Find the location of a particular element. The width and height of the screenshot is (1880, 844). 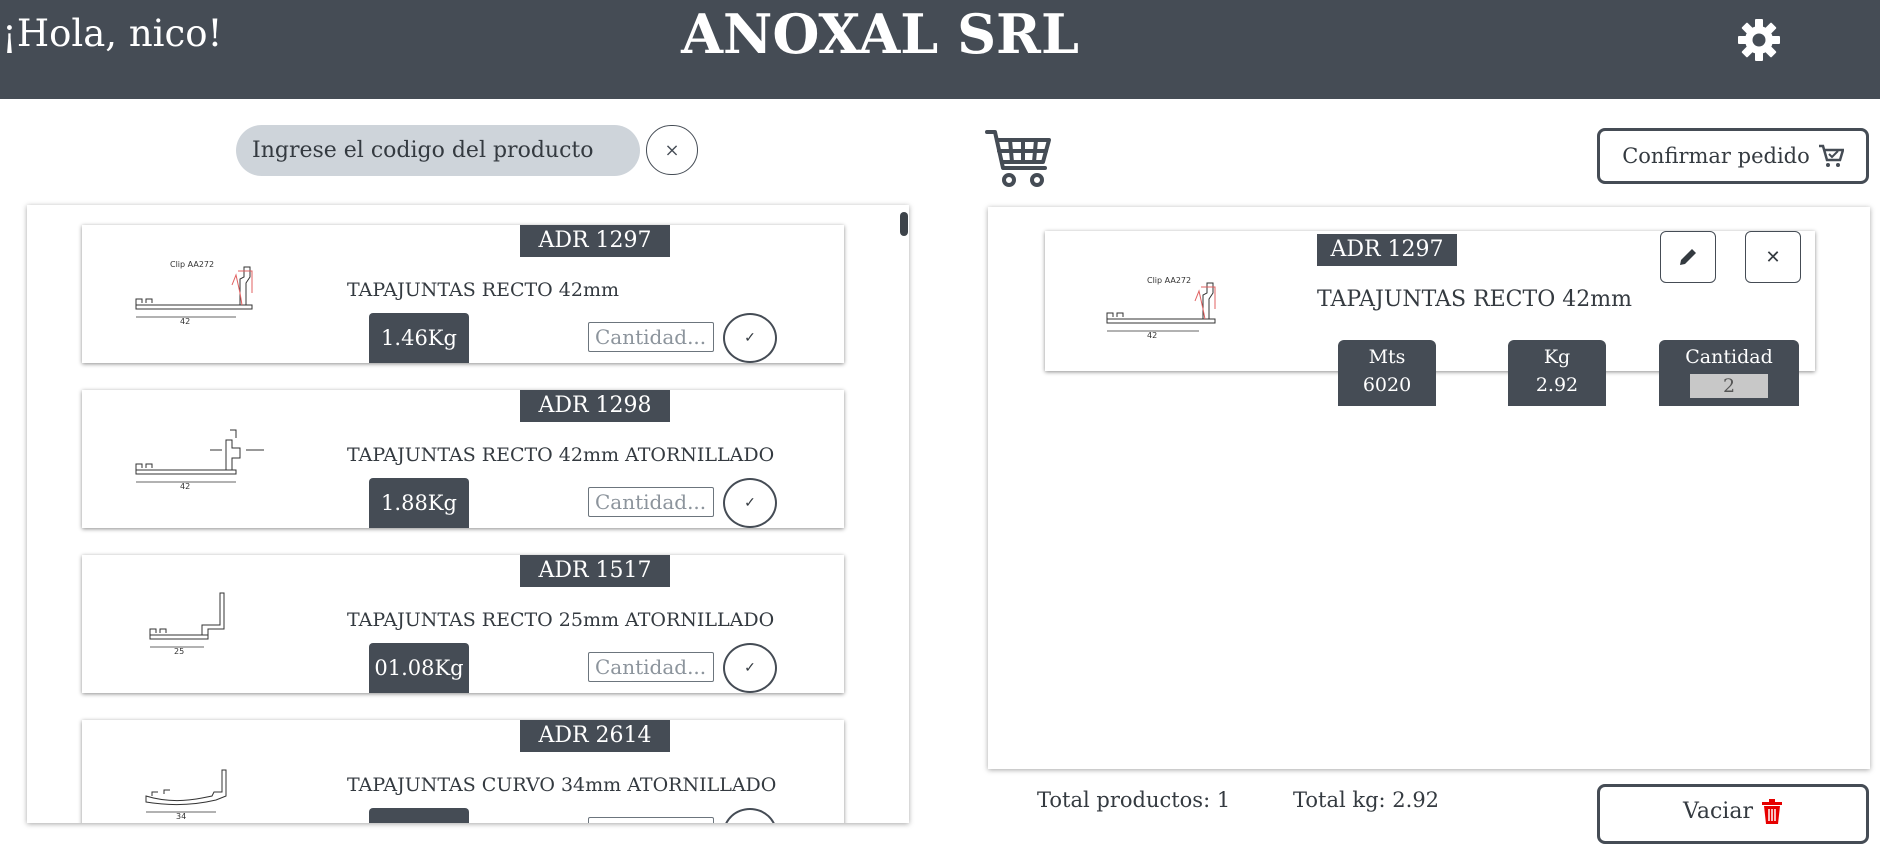

product-name: TAPAJUNTAS RECTO 42mm ATORNILLADO is located at coordinates (561, 455).